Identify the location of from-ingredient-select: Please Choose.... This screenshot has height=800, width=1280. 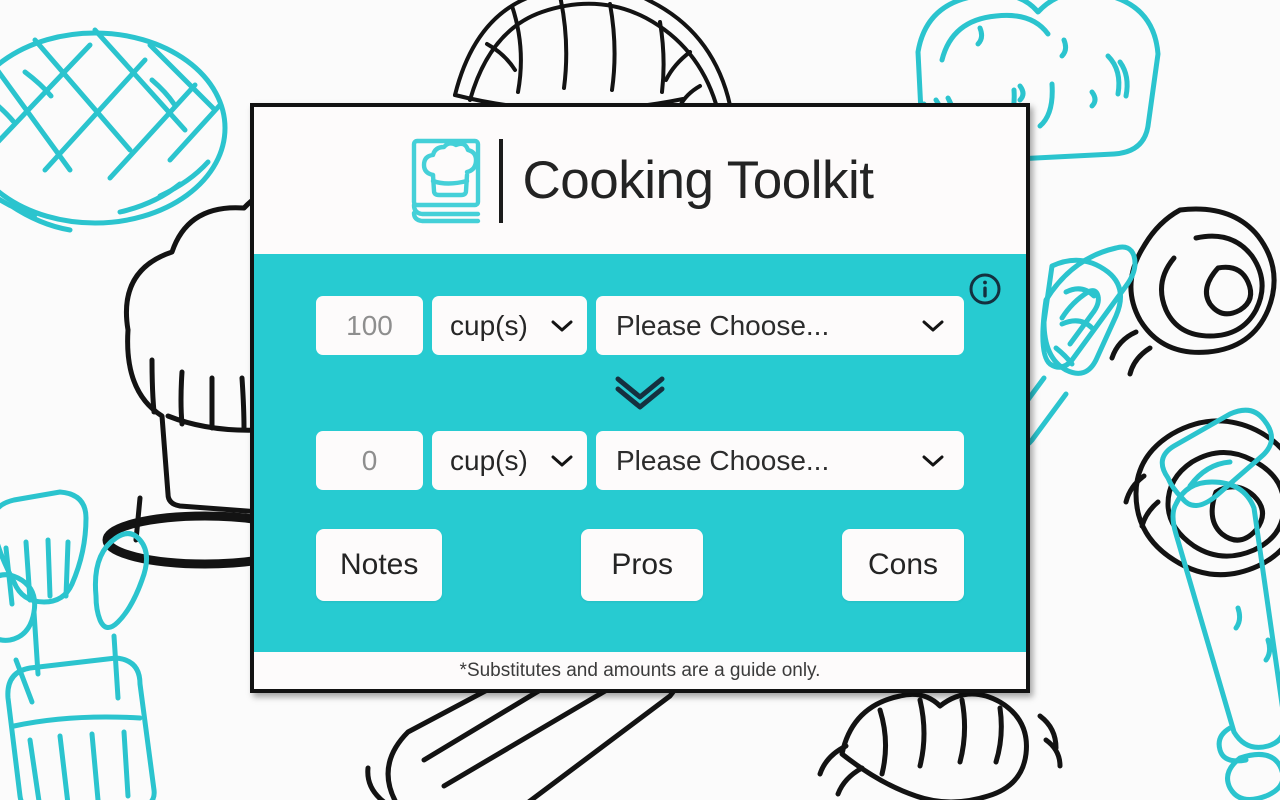
(780, 325).